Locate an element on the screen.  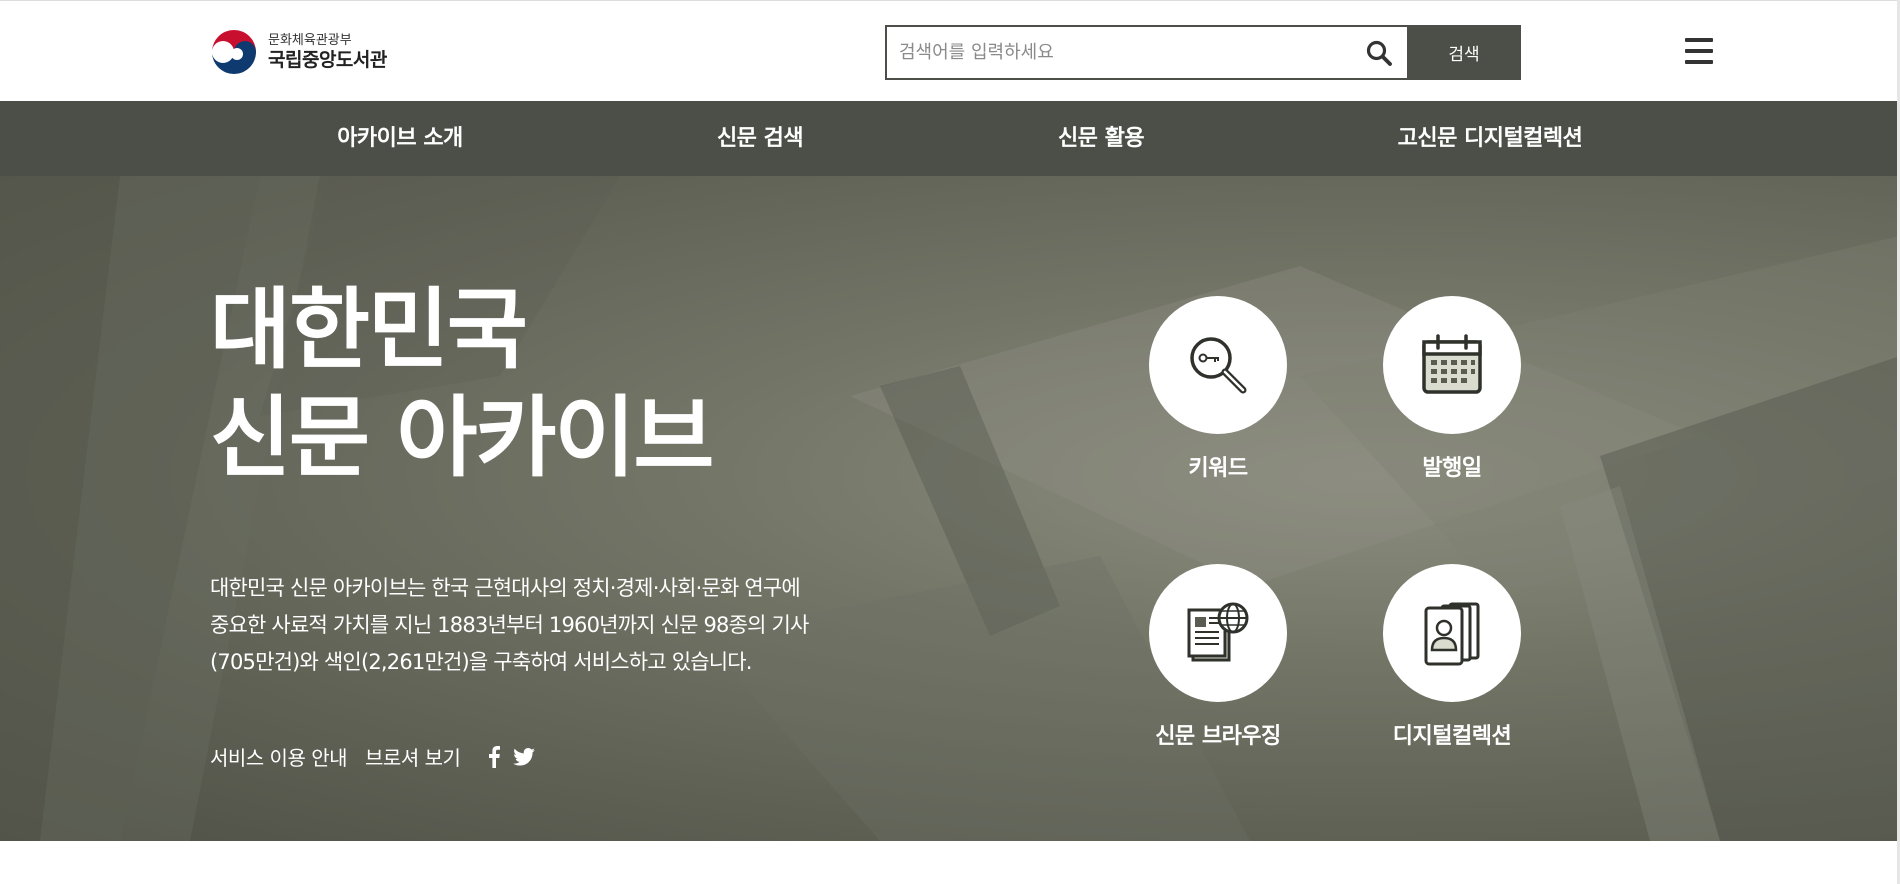
keyword-search-icon is located at coordinates (1218, 365).